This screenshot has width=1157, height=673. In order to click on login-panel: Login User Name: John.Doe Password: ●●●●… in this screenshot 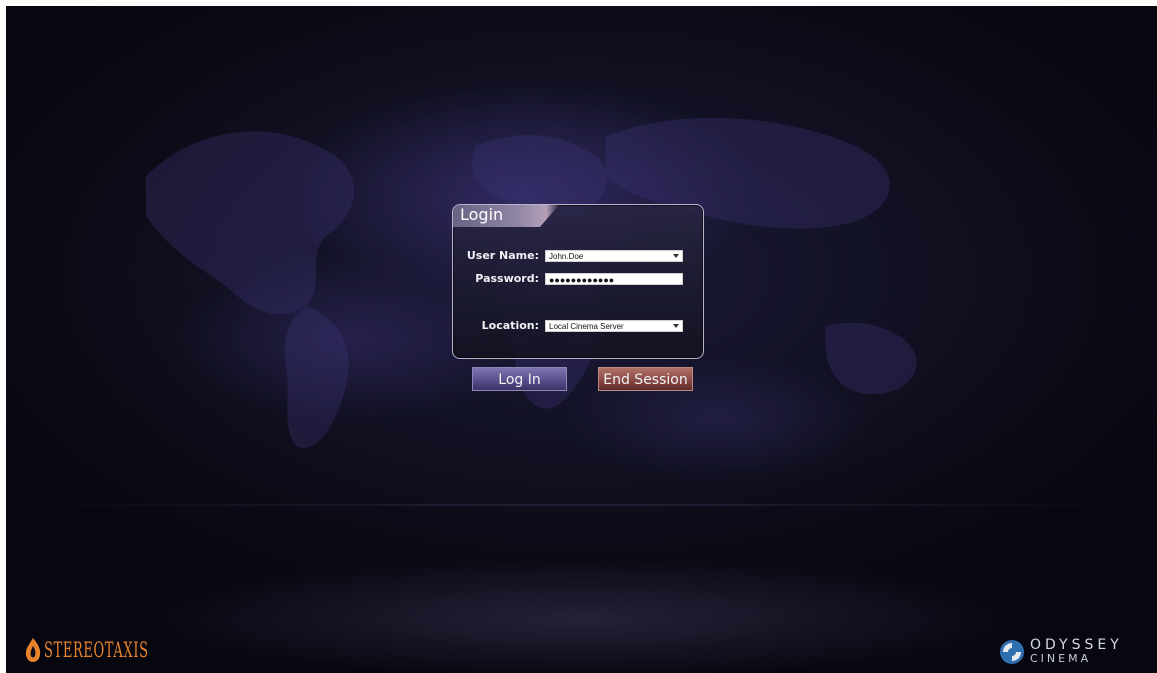, I will do `click(578, 281)`.